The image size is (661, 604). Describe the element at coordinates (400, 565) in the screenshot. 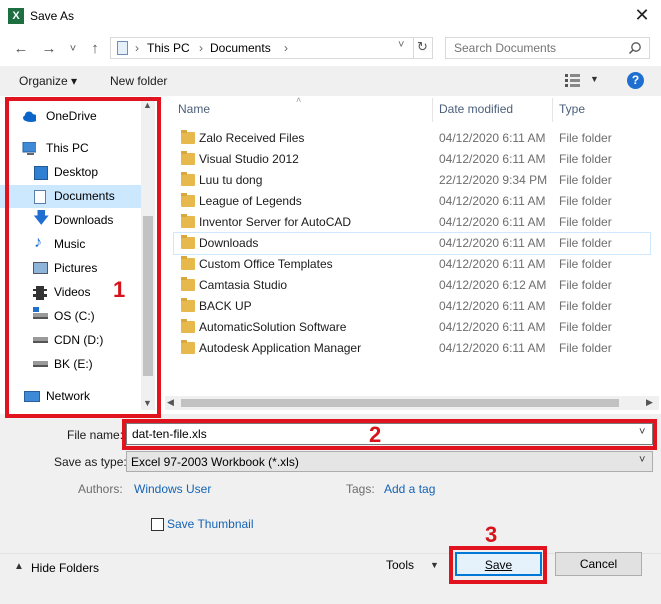

I see `tools-button: Tools` at that location.